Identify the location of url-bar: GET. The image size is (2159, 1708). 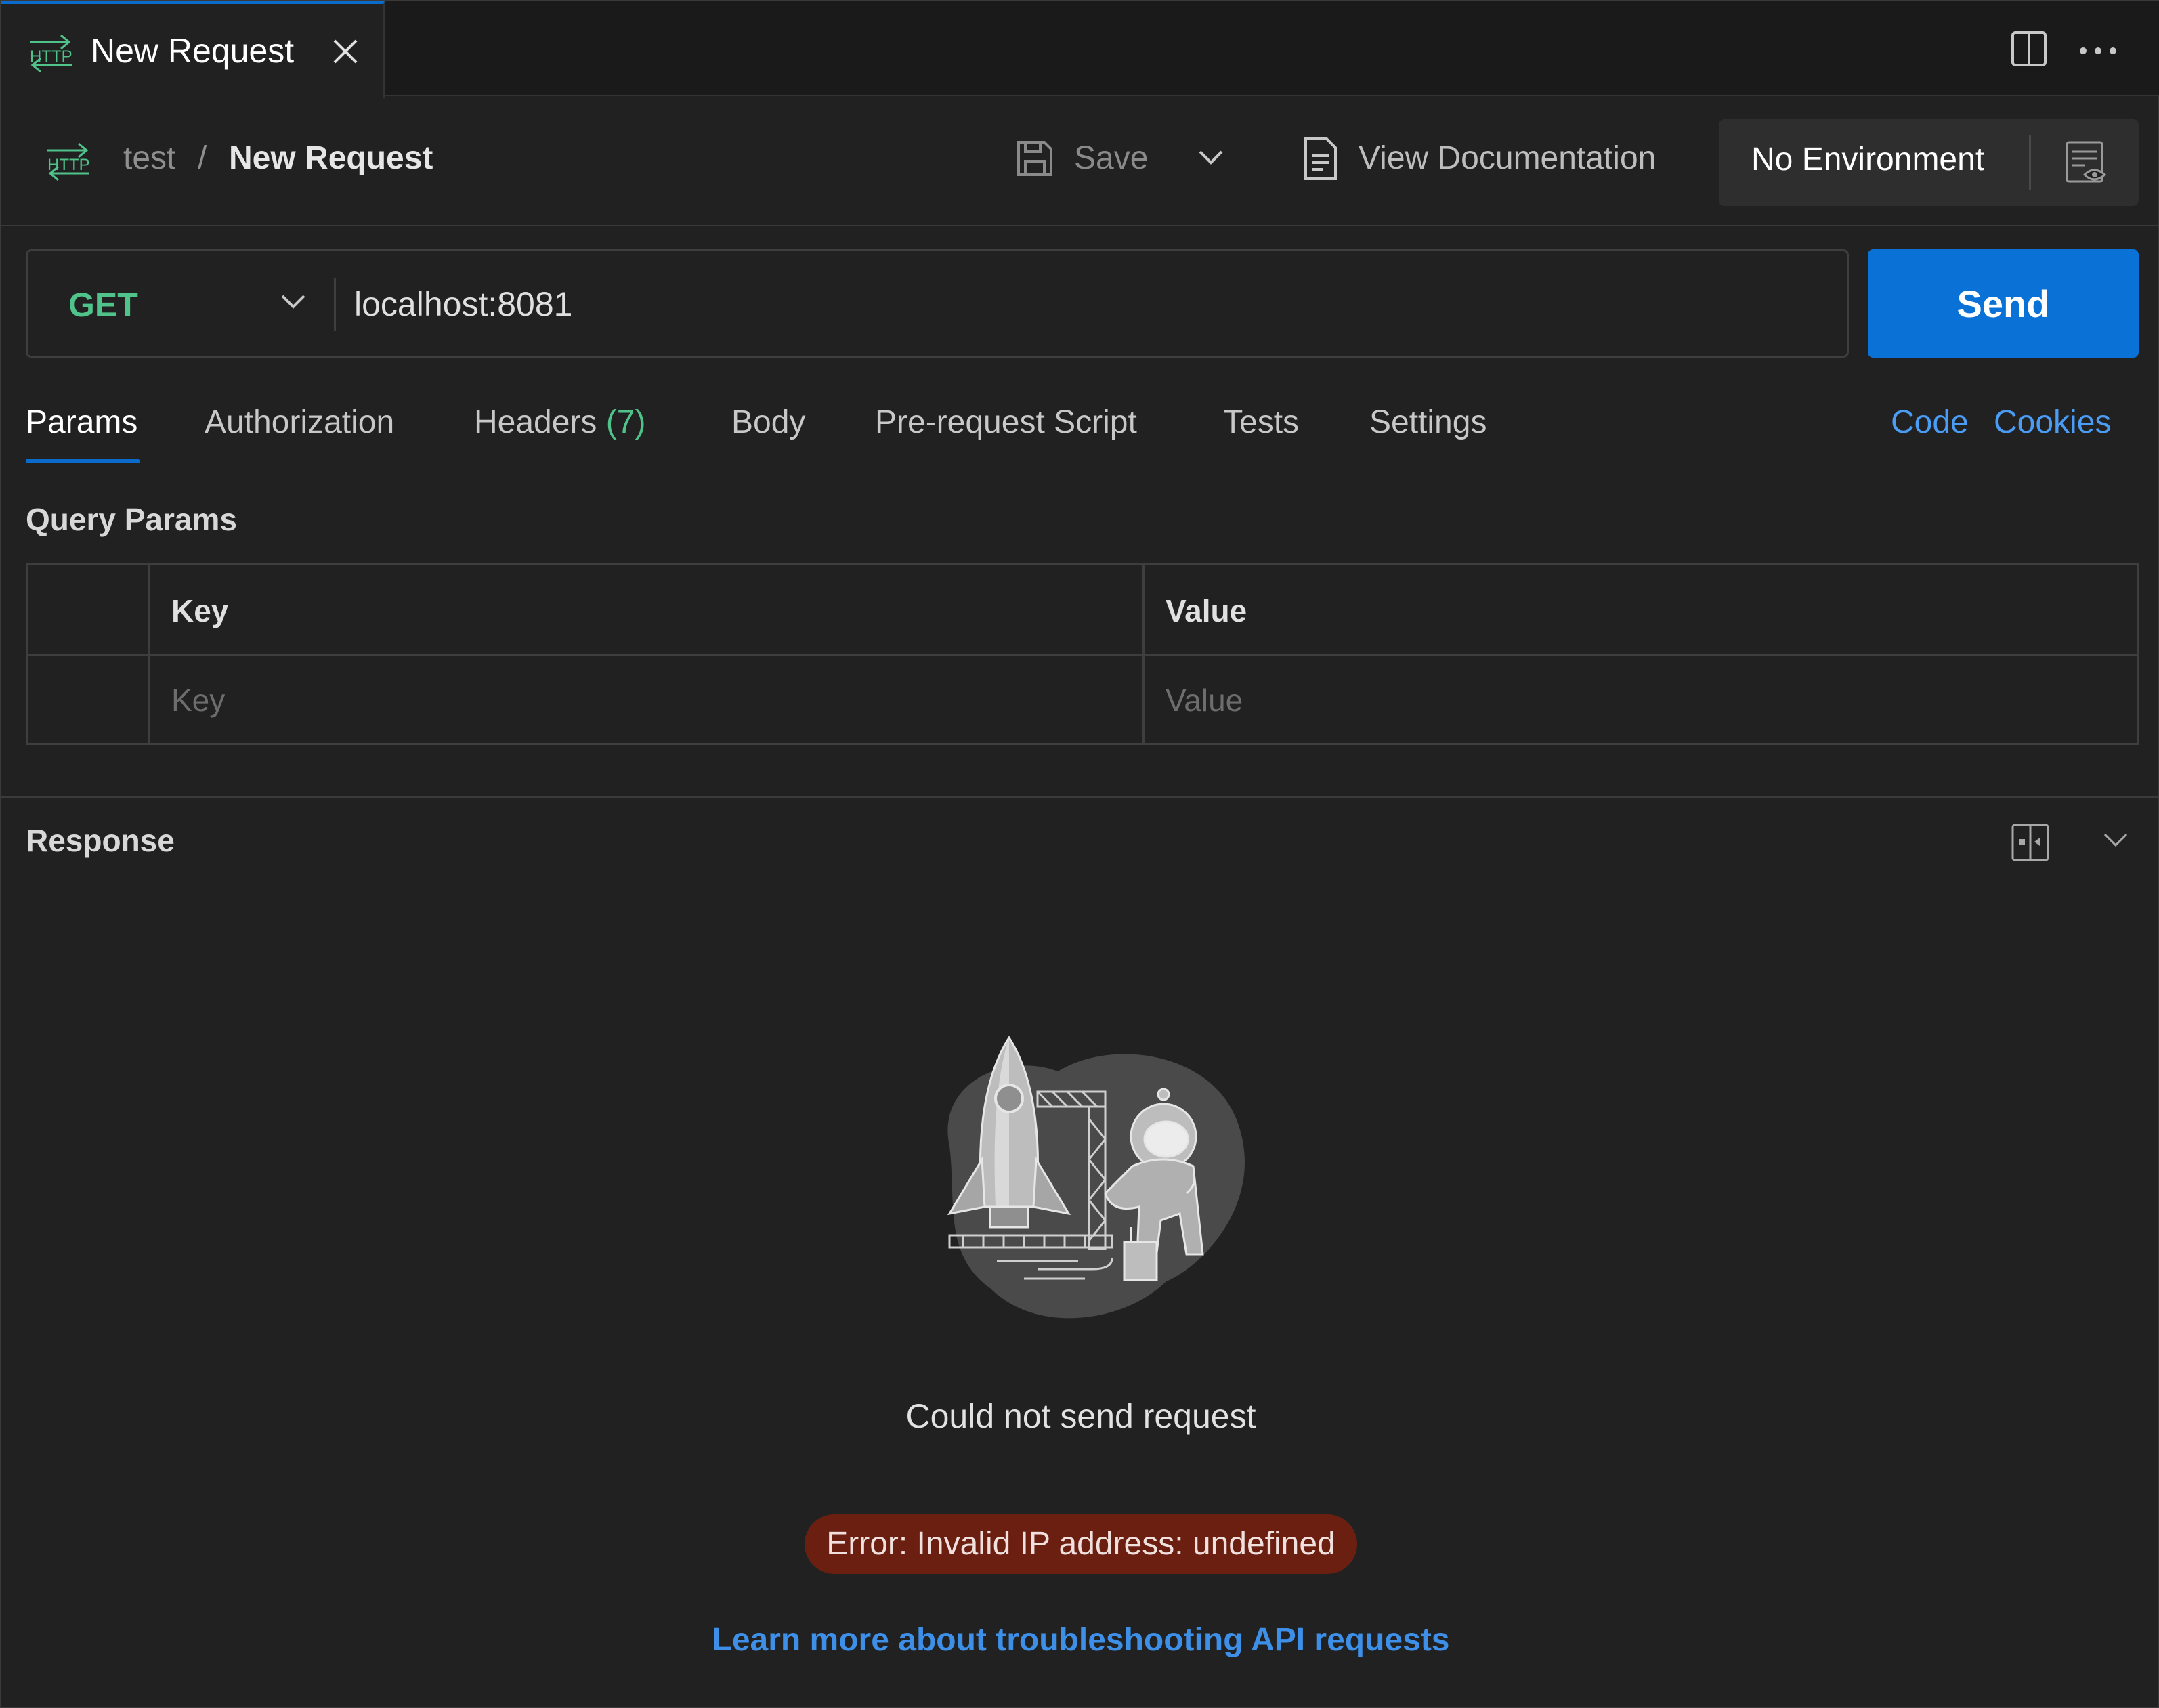
(937, 303).